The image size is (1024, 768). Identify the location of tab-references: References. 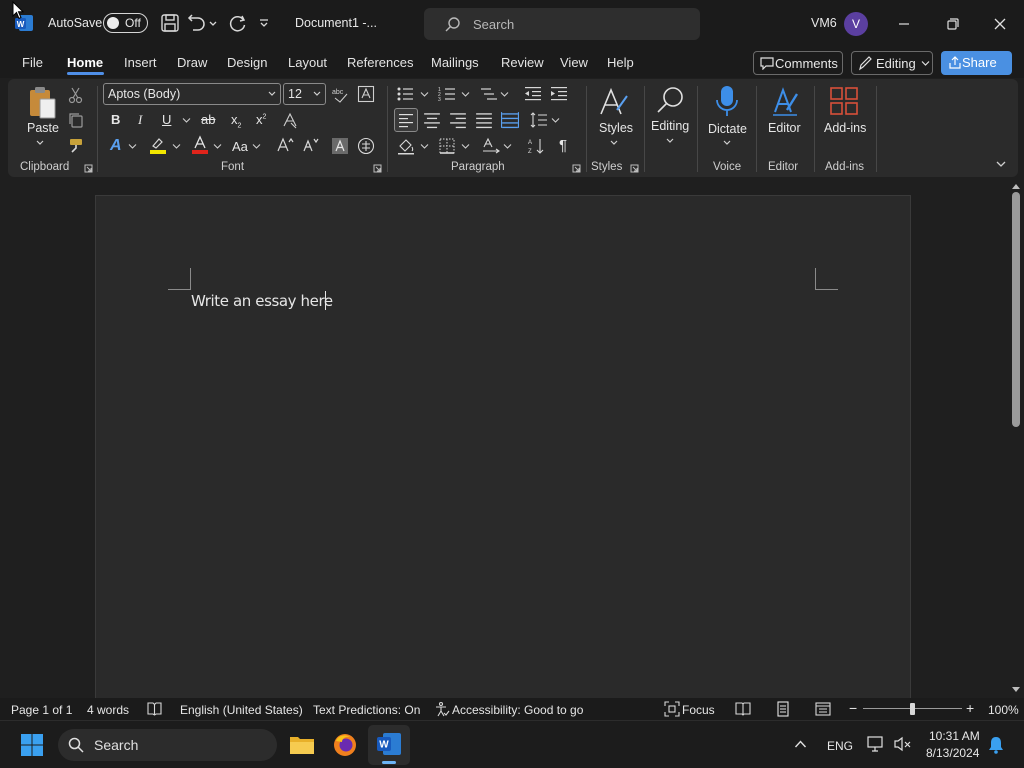
(380, 62).